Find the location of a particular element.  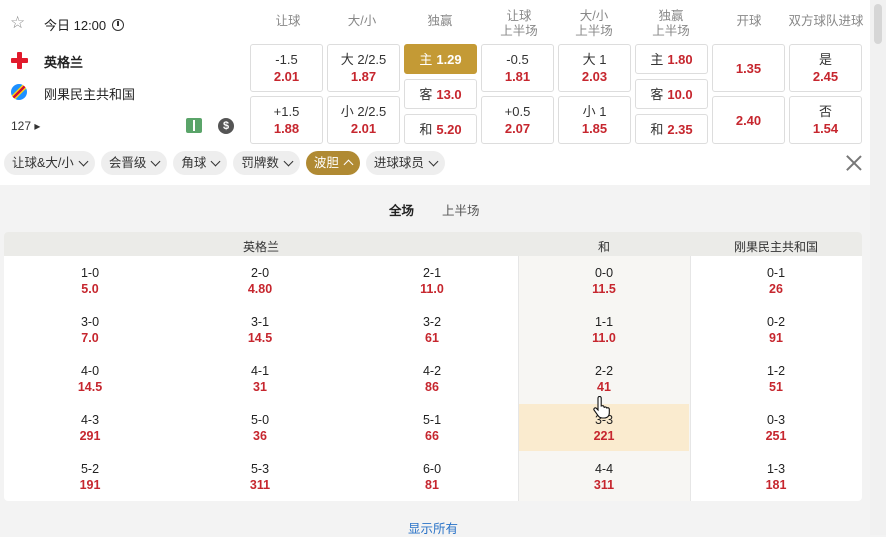

score-label: 6-0 is located at coordinates (432, 469).